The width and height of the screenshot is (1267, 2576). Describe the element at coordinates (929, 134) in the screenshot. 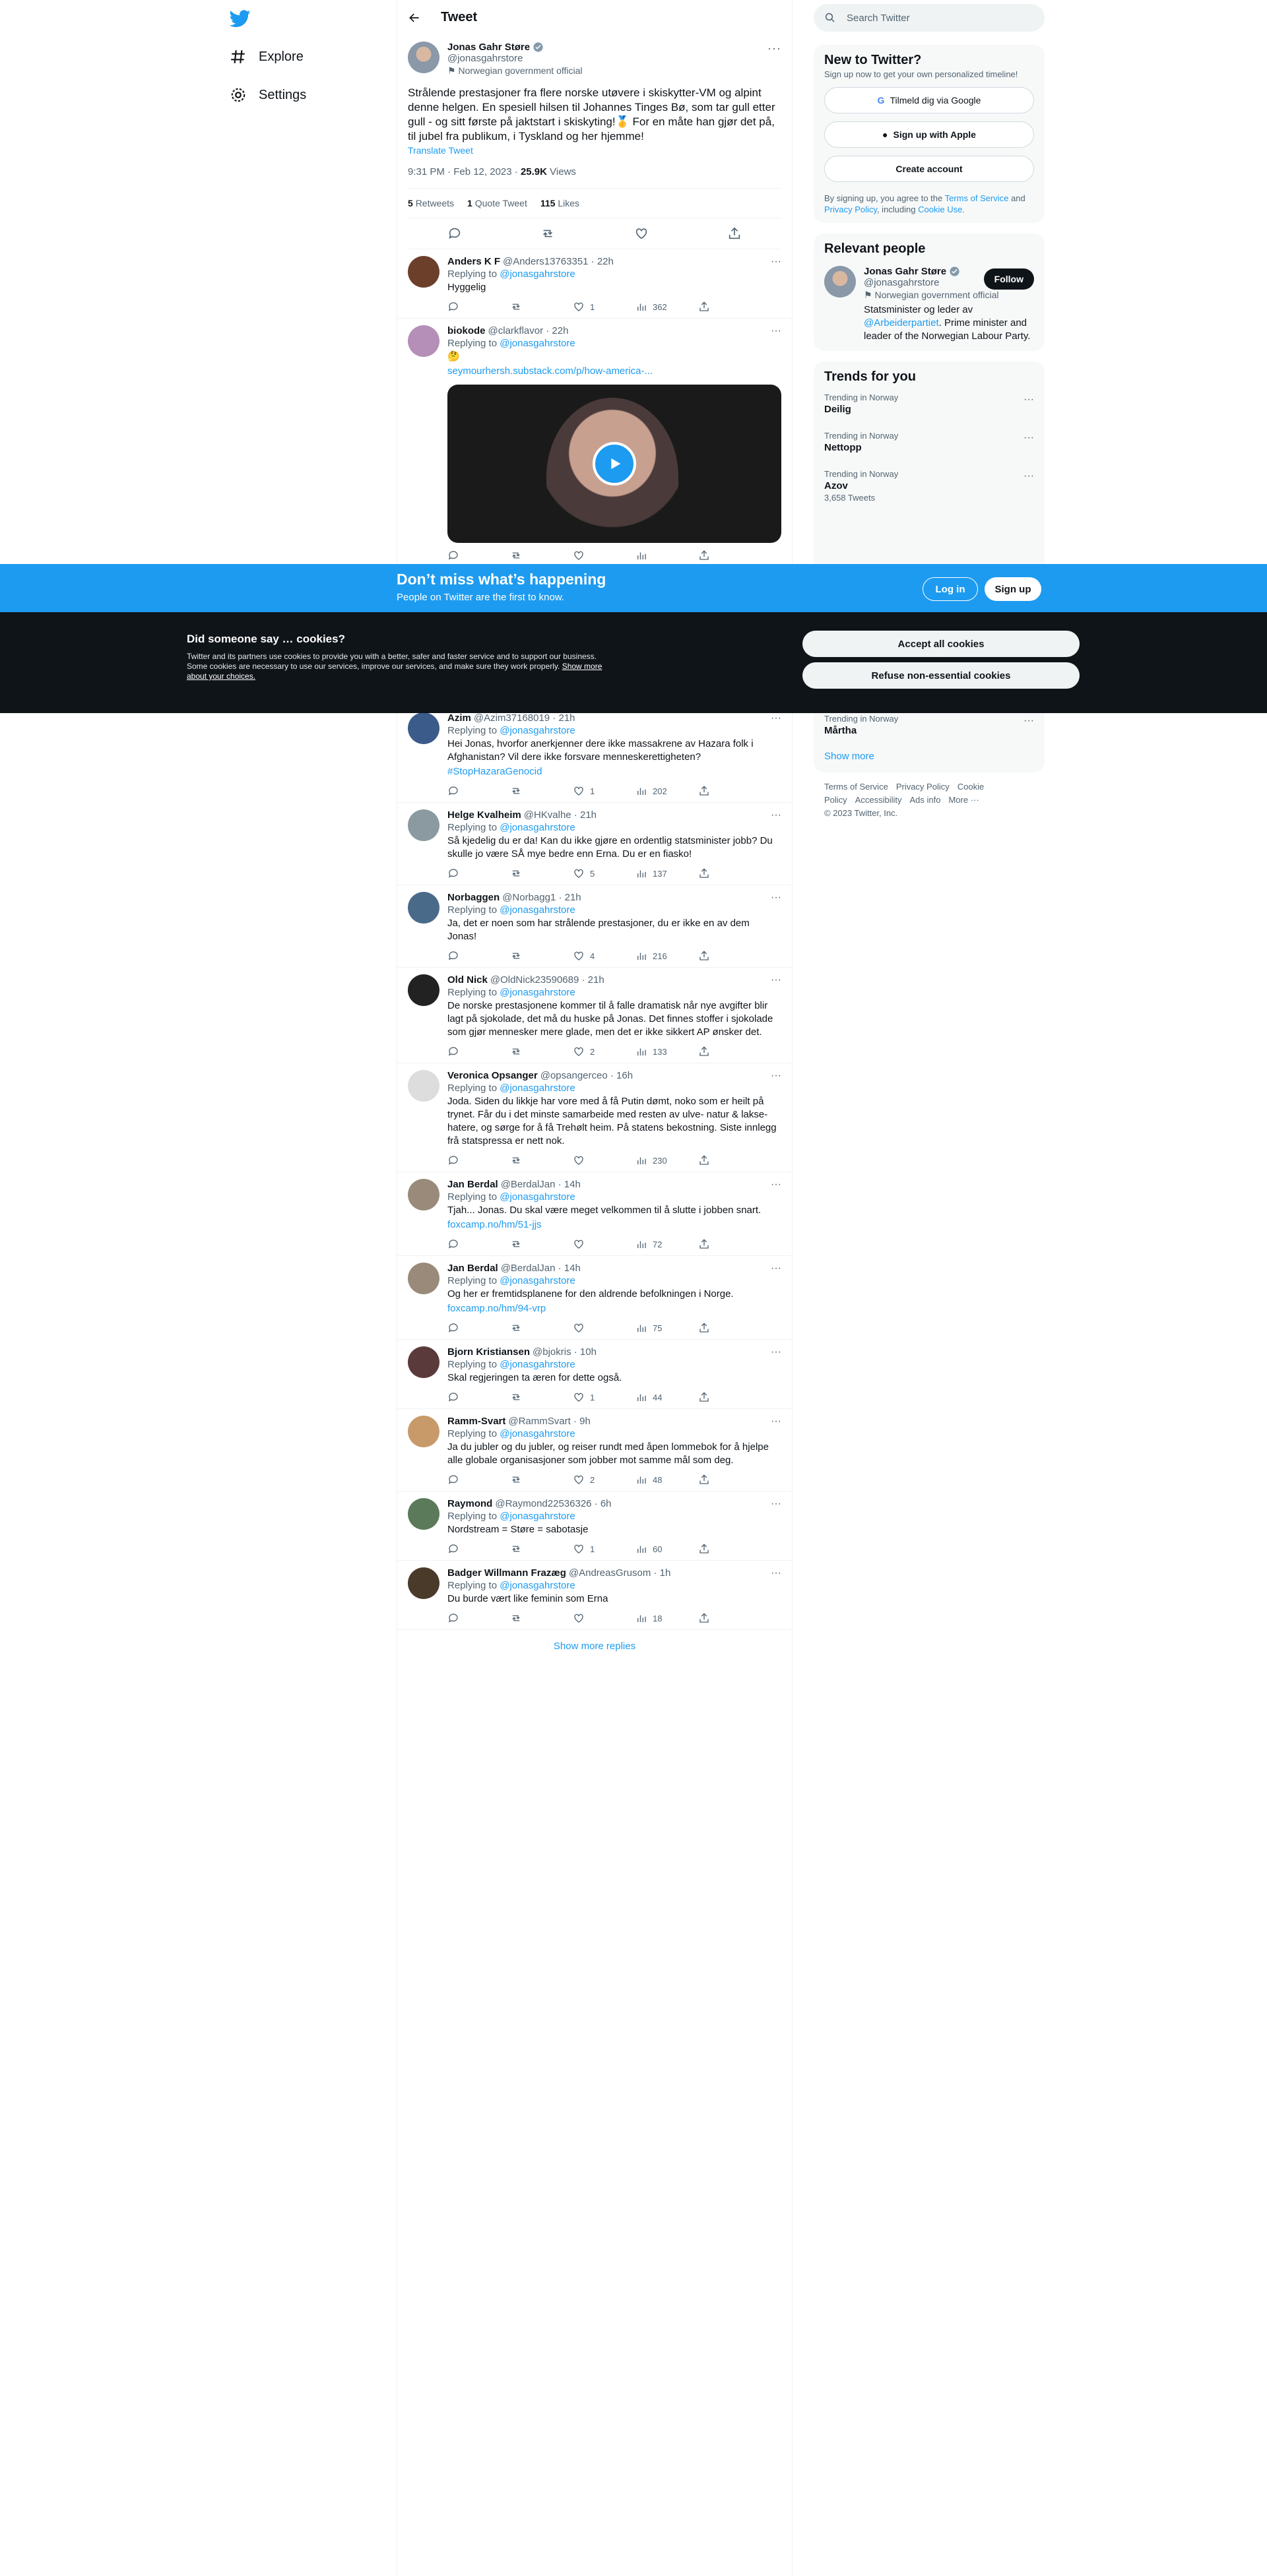

I see `apple-signup-button: ● Sign up with Apple` at that location.